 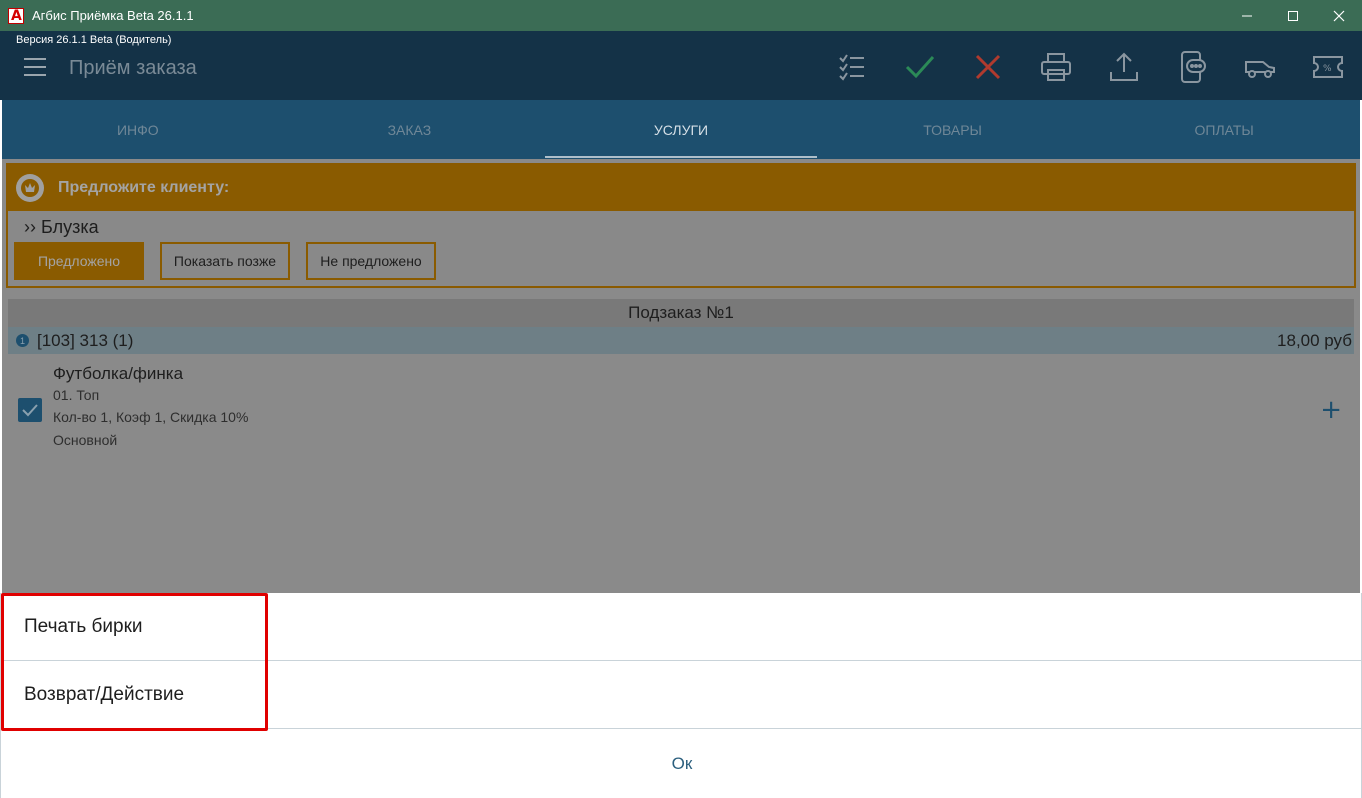 I want to click on order-label: [103] 313 (1), so click(x=85, y=340).